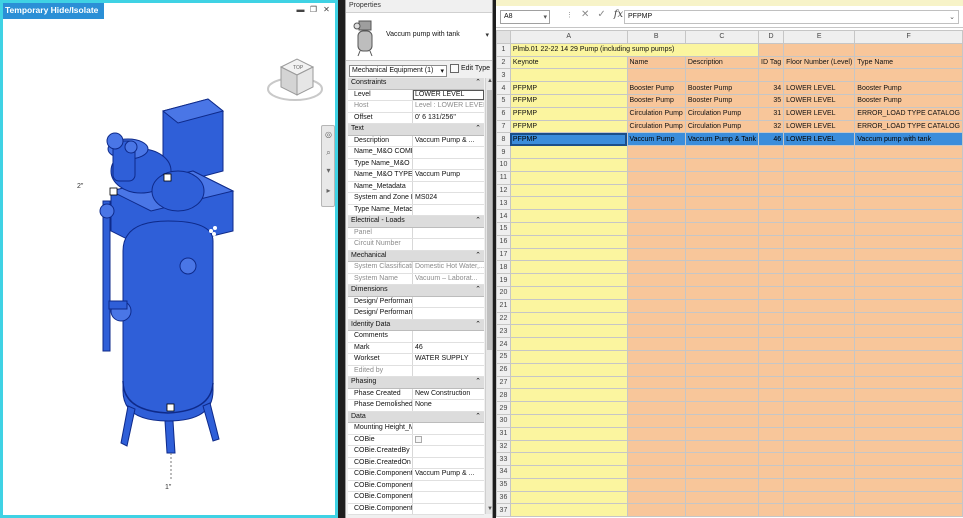  What do you see at coordinates (952, 17) in the screenshot?
I see `expand-formula-icon: ⌄` at bounding box center [952, 17].